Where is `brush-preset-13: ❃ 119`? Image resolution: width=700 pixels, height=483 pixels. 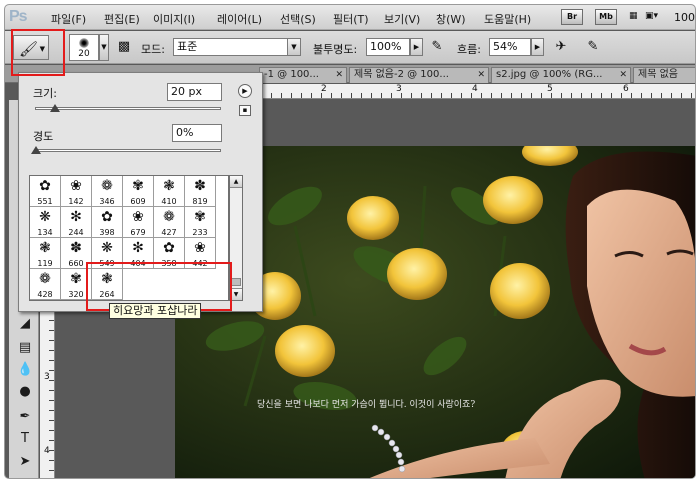 brush-preset-13: ❃ 119 is located at coordinates (45, 253).